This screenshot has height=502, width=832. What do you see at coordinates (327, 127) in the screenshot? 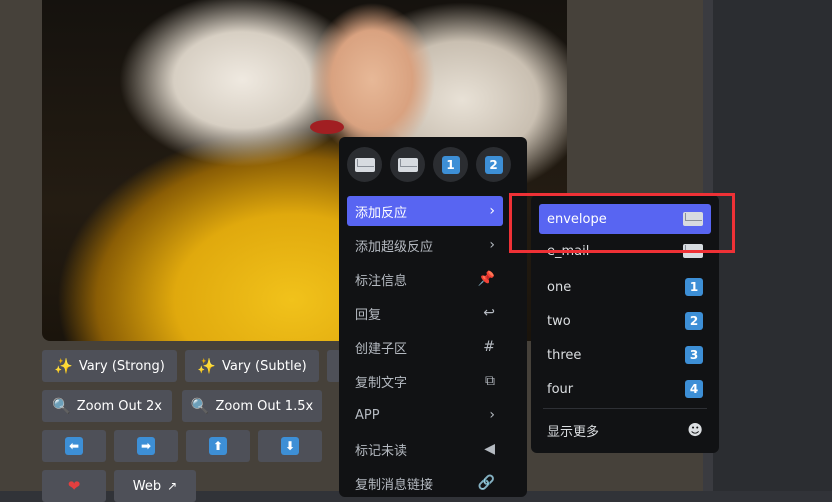
I see `image-detail` at bounding box center [327, 127].